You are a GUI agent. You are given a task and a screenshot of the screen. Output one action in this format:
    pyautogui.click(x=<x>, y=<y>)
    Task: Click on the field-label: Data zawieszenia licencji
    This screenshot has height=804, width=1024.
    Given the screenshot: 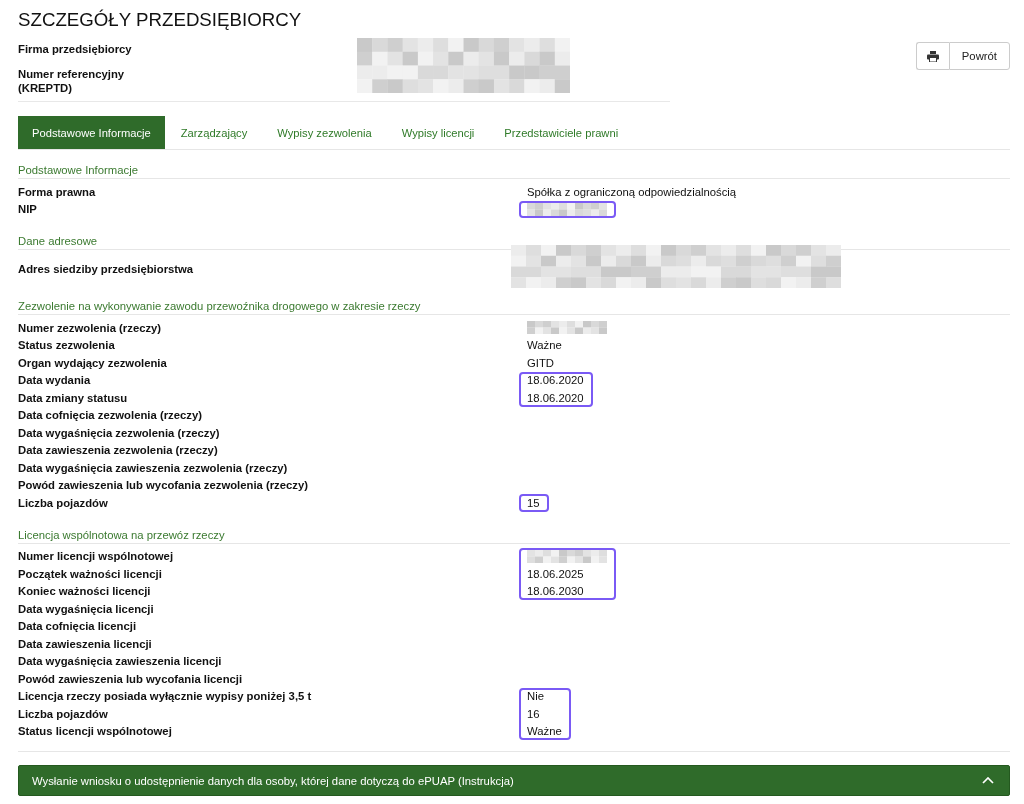 What is the action you would take?
    pyautogui.click(x=85, y=643)
    